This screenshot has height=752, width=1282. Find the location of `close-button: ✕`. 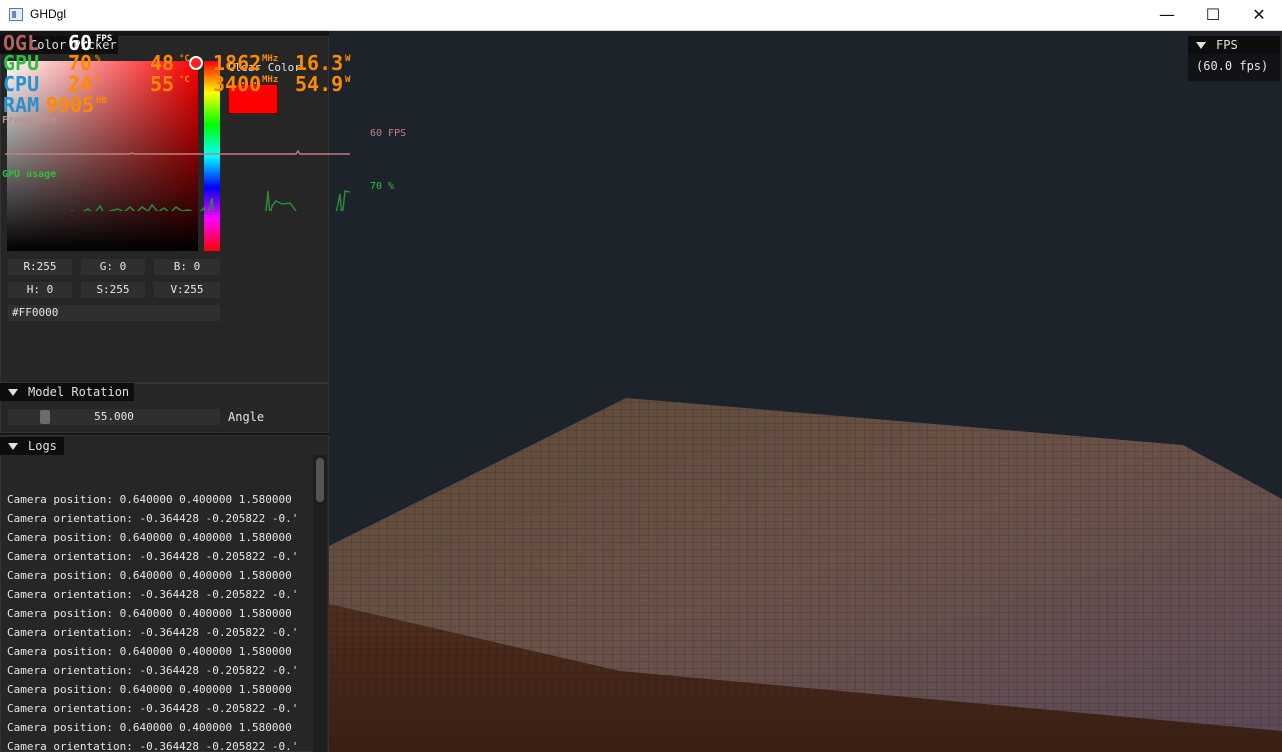

close-button: ✕ is located at coordinates (1259, 15).